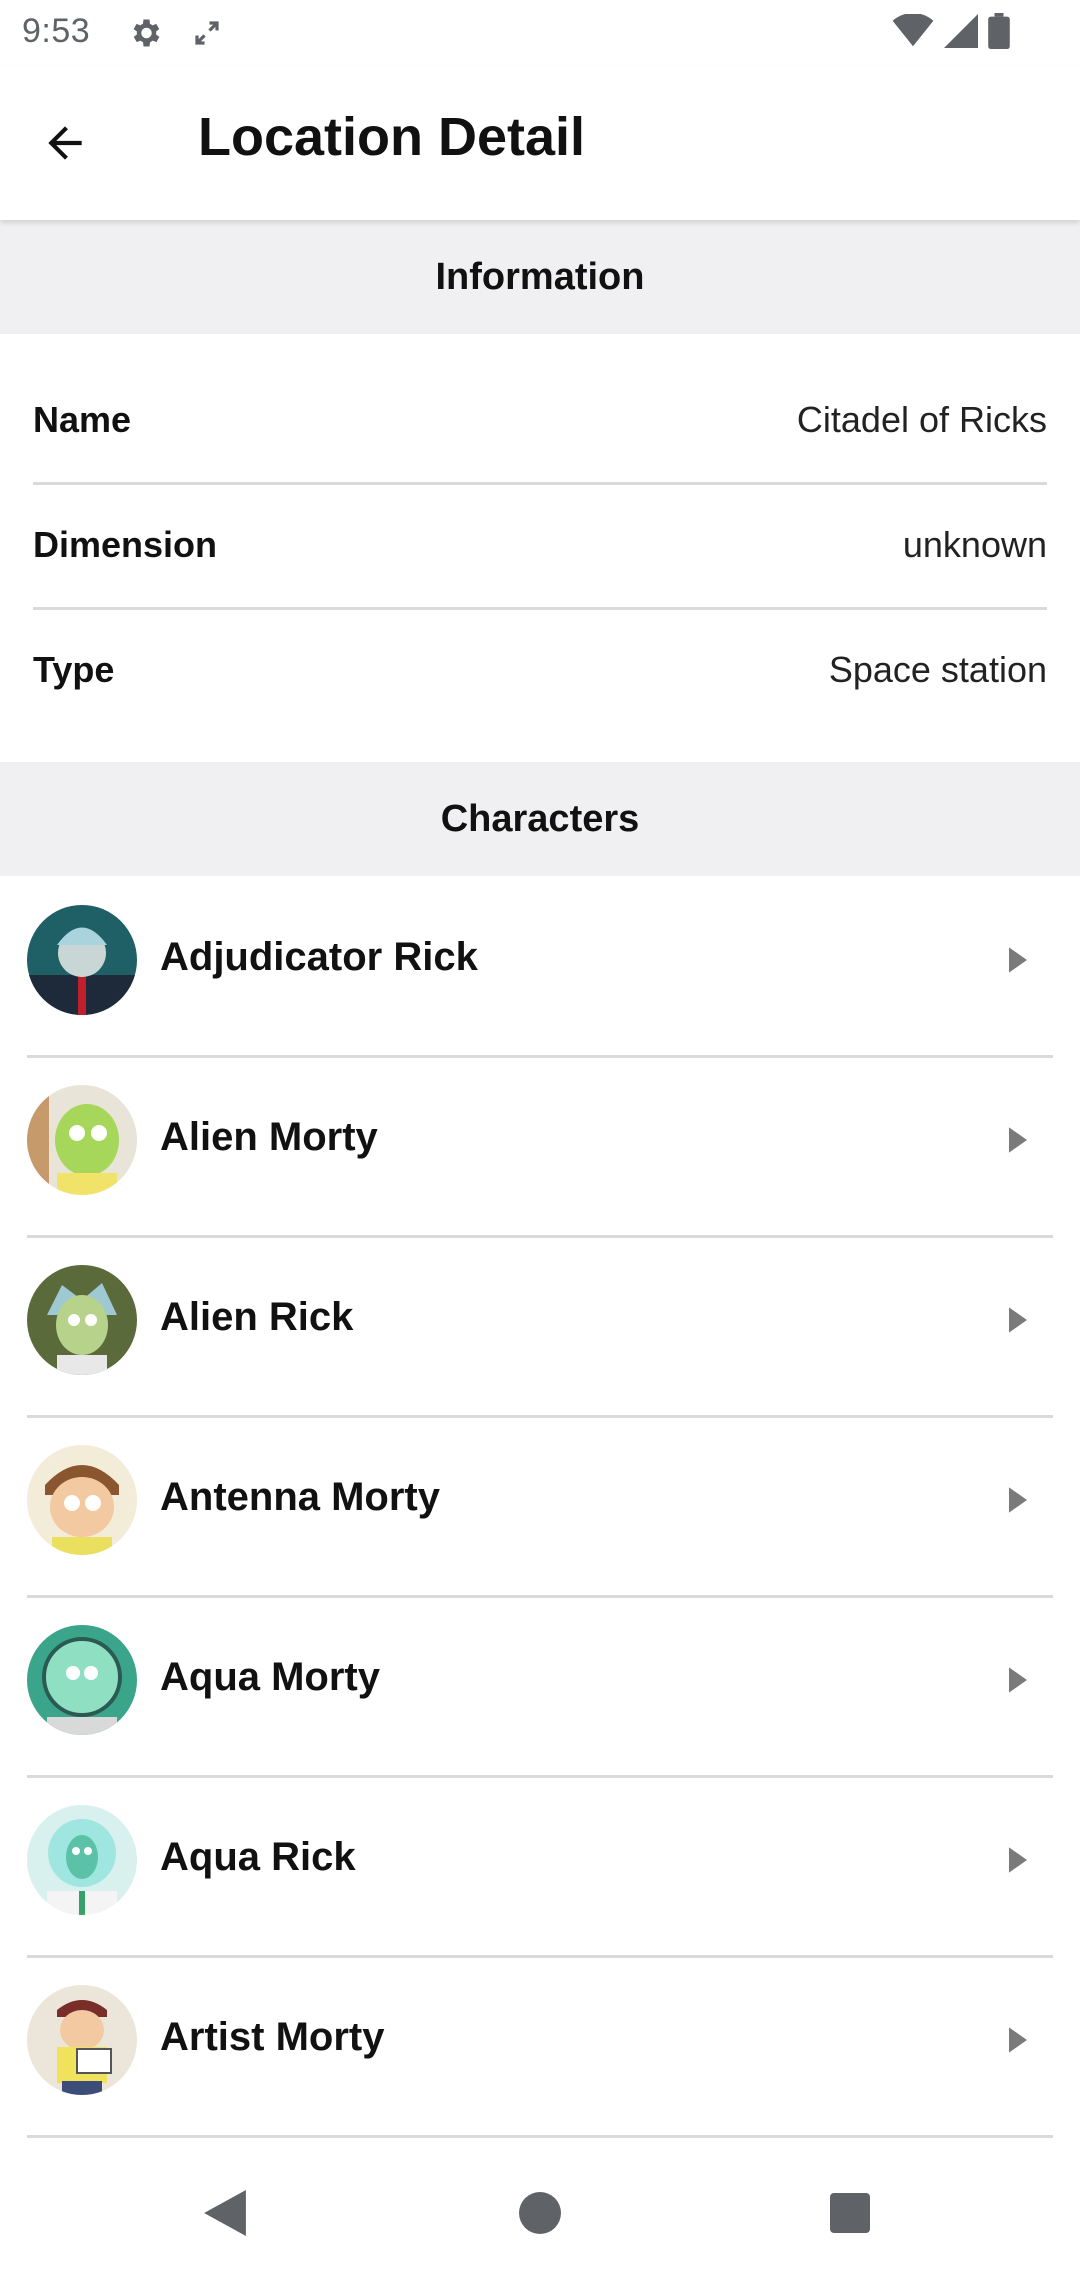 The height and width of the screenshot is (2280, 1080). Describe the element at coordinates (540, 33) in the screenshot. I see `status-bar: 9:53` at that location.